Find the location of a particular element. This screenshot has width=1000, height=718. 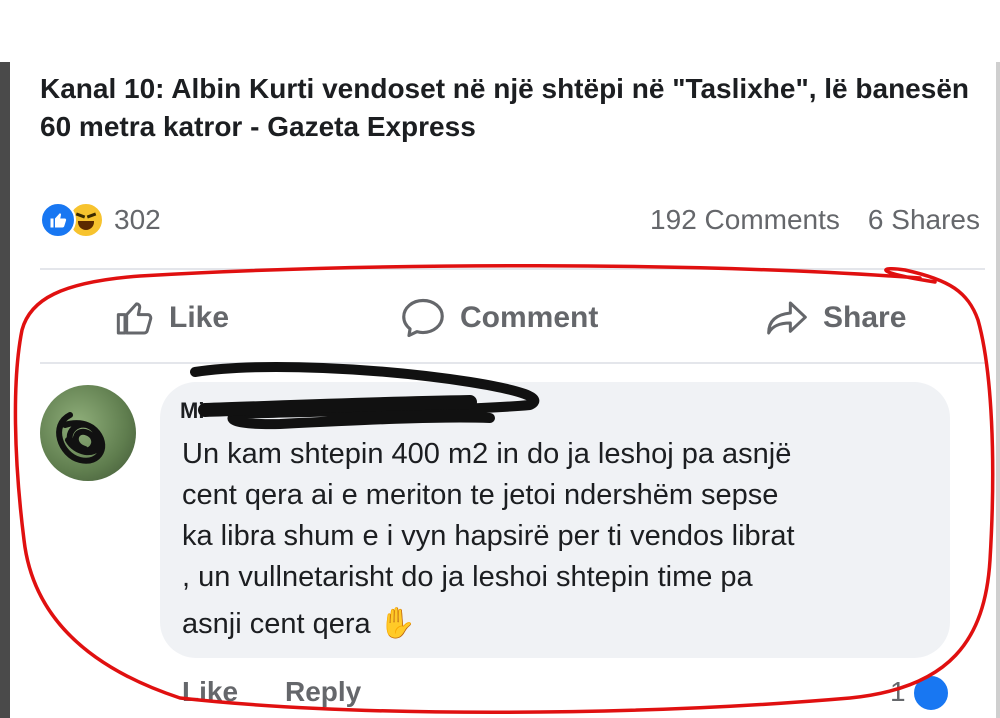

share-arrow-icon is located at coordinates (787, 318).